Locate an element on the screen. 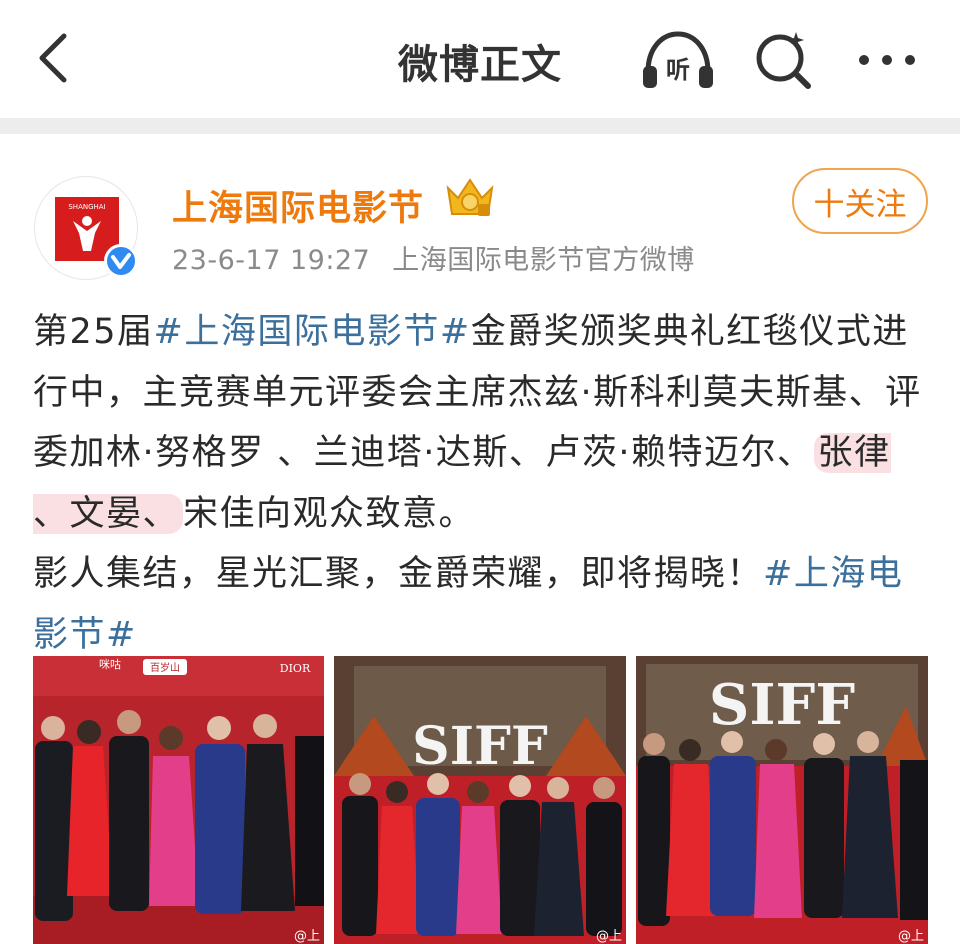  search-icon is located at coordinates (783, 60).